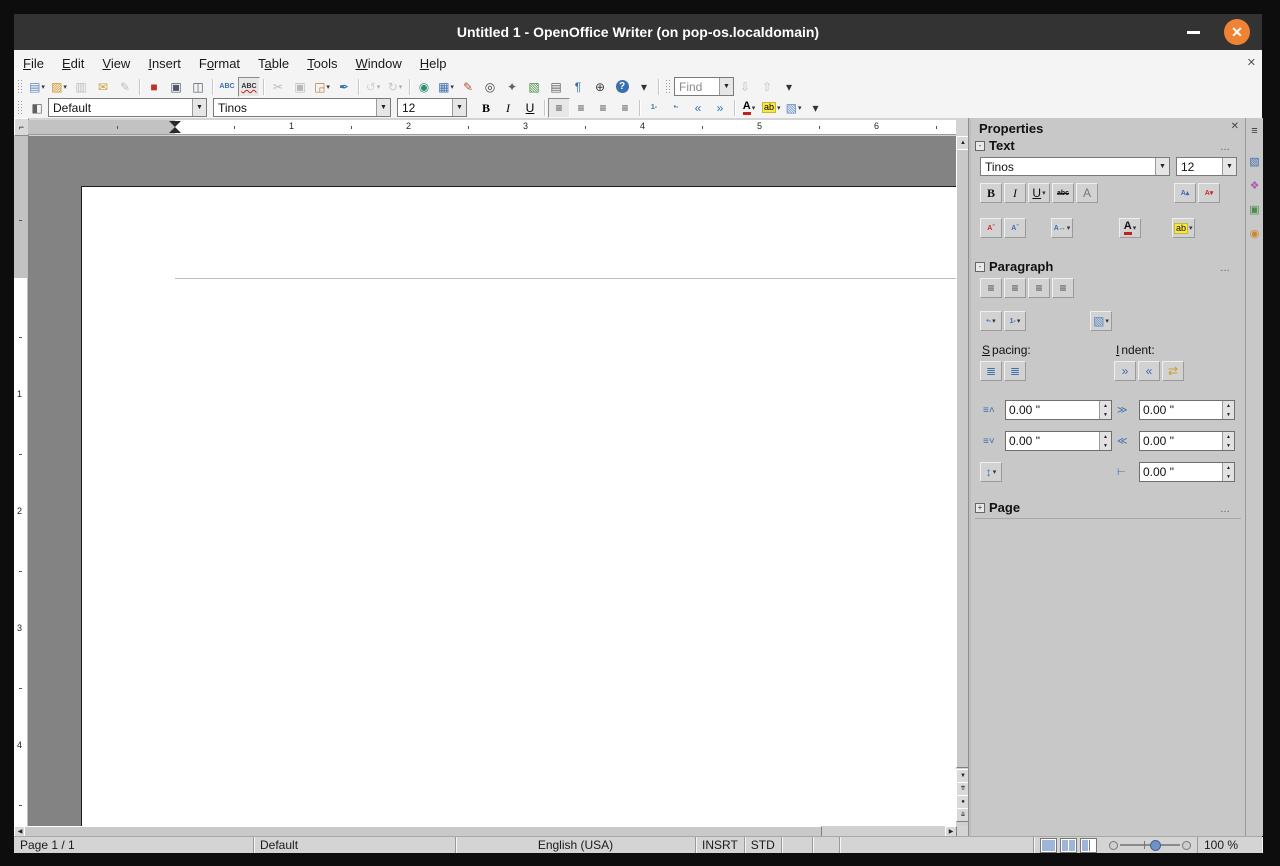 This screenshot has height=866, width=1280. Describe the element at coordinates (508, 108) in the screenshot. I see `italic-icon: I` at that location.